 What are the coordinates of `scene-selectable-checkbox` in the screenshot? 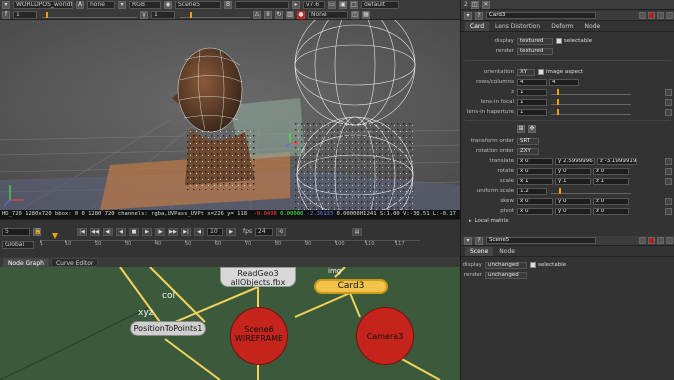 It's located at (533, 265).